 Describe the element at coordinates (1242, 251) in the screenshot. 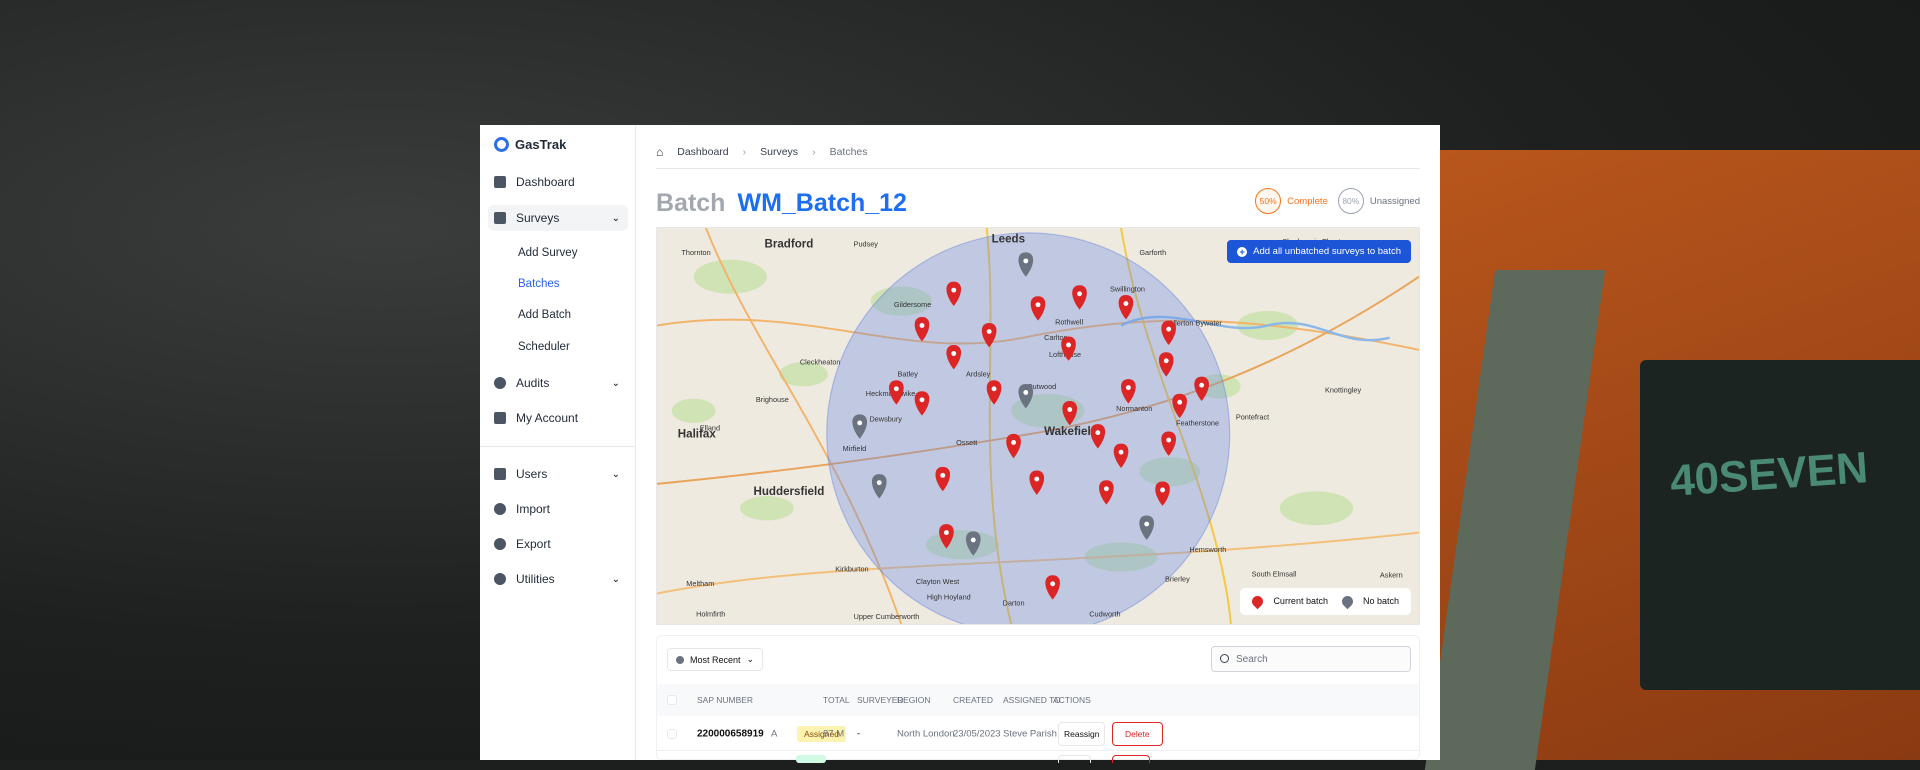

I see `plus-circle-icon: +` at that location.